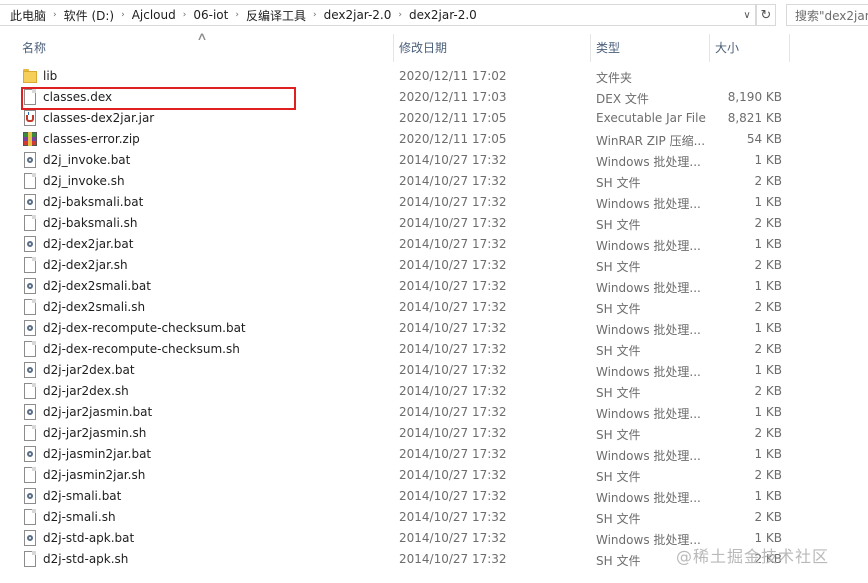 This screenshot has width=868, height=583. I want to click on file-type: DEX 文件, so click(622, 99).